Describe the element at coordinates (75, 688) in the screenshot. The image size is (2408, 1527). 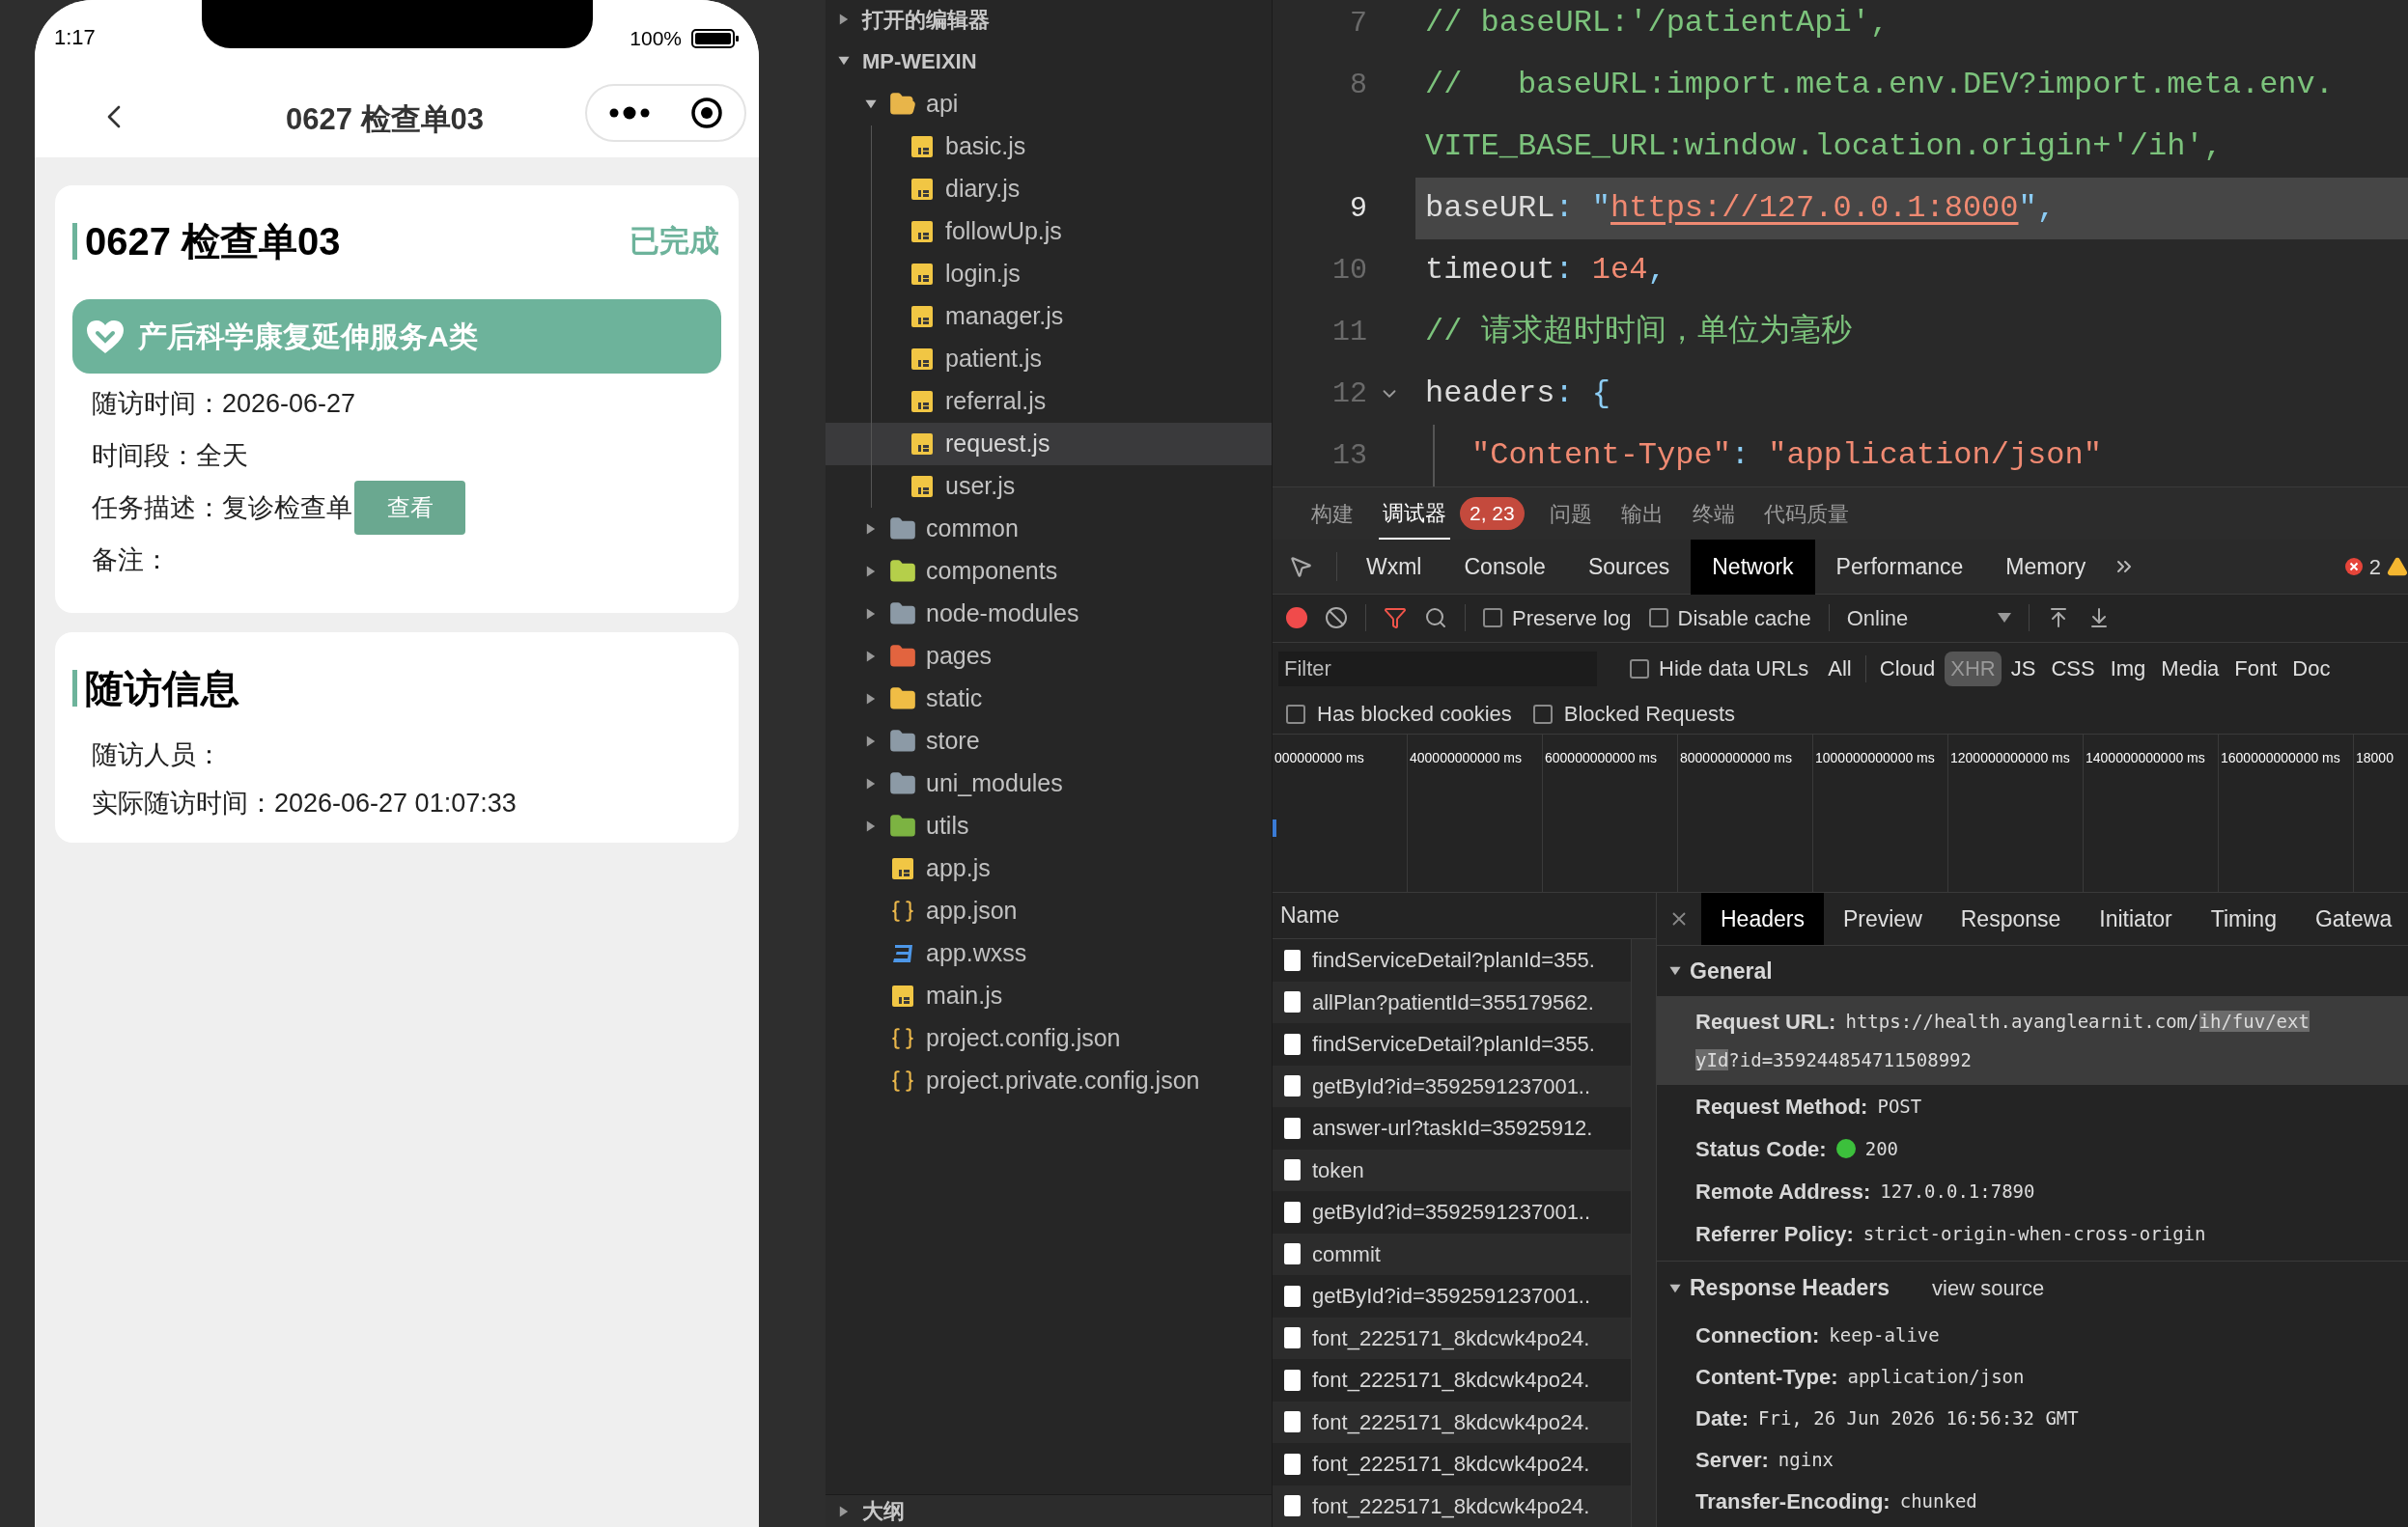
I see `title-accent-bar` at that location.